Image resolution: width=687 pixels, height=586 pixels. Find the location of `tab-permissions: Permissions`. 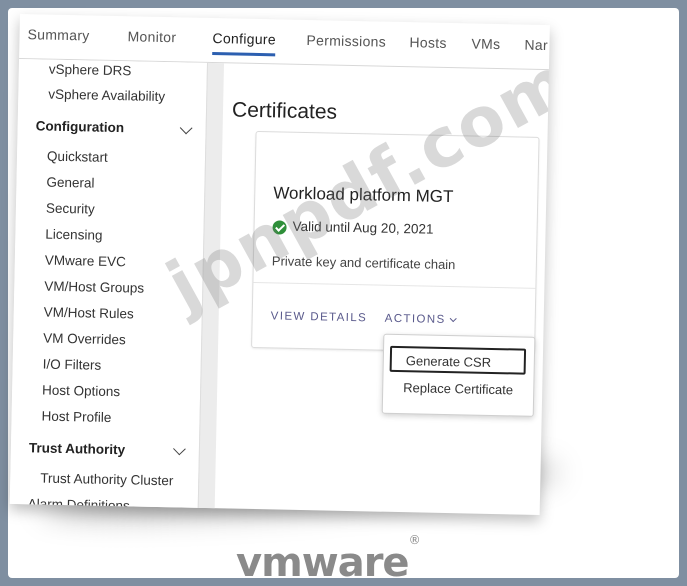

tab-permissions: Permissions is located at coordinates (346, 41).